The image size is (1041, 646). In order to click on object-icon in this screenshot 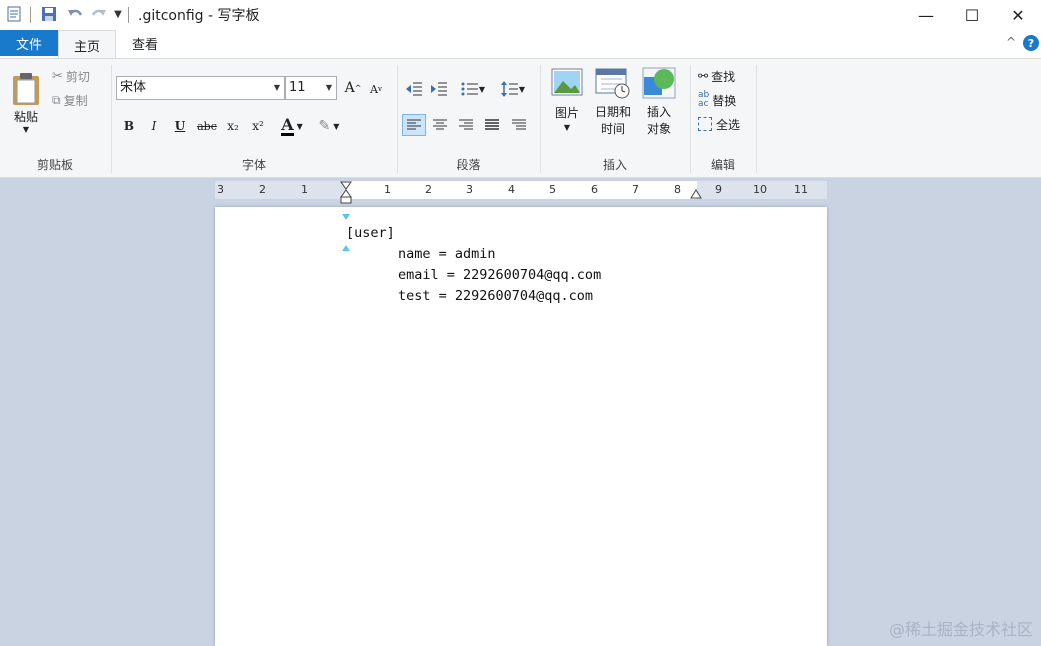, I will do `click(659, 83)`.